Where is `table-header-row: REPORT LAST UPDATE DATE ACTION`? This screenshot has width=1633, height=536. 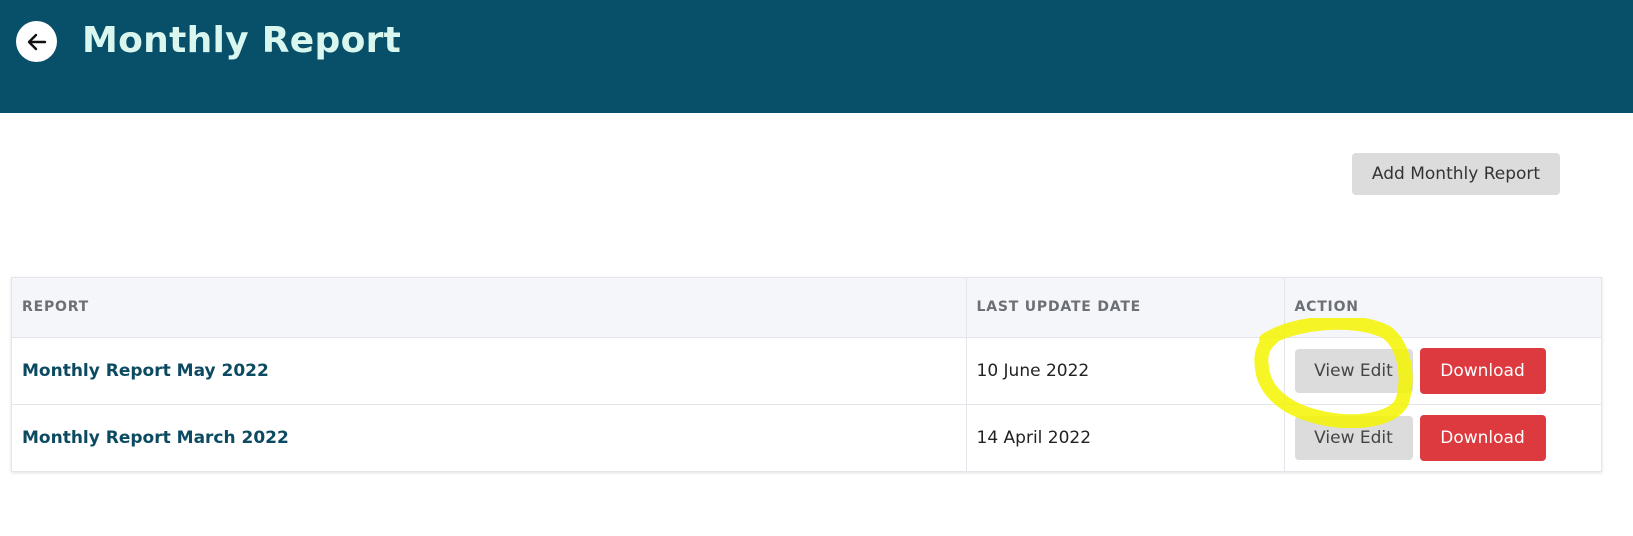
table-header-row: REPORT LAST UPDATE DATE ACTION is located at coordinates (806, 308).